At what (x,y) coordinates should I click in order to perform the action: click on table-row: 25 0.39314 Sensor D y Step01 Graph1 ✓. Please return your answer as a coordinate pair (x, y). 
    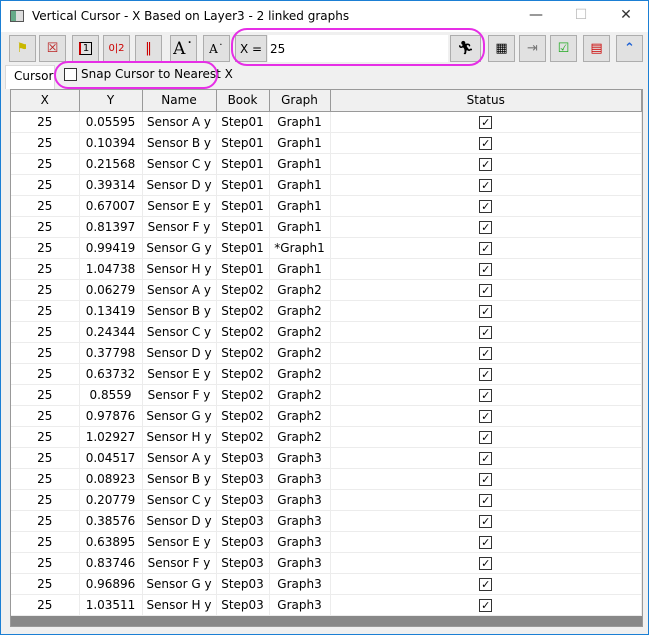
    Looking at the image, I should click on (326, 185).